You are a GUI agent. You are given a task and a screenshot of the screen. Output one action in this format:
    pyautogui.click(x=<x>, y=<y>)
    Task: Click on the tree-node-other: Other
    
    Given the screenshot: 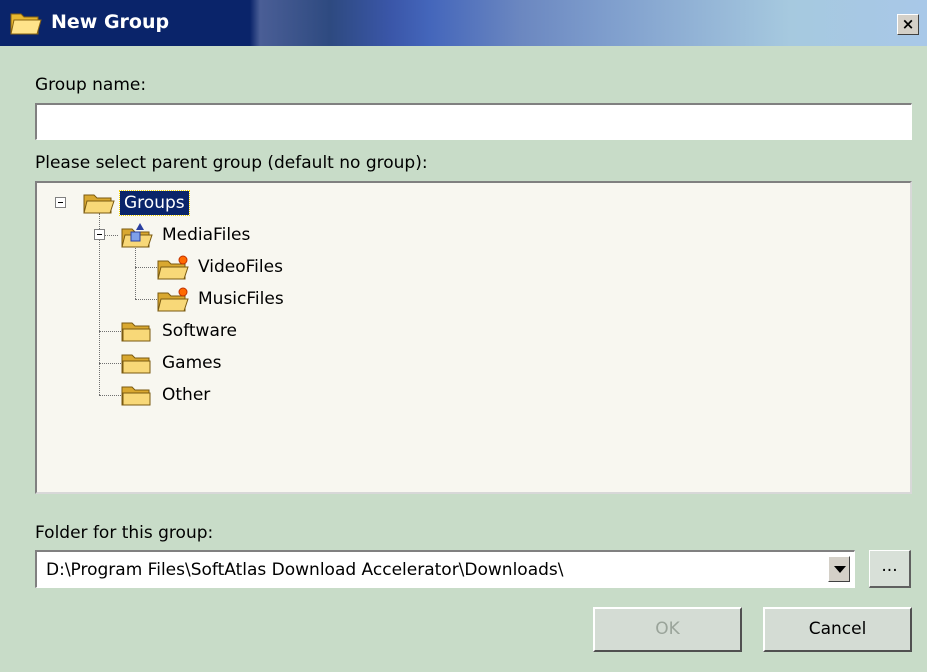 What is the action you would take?
    pyautogui.click(x=167, y=395)
    